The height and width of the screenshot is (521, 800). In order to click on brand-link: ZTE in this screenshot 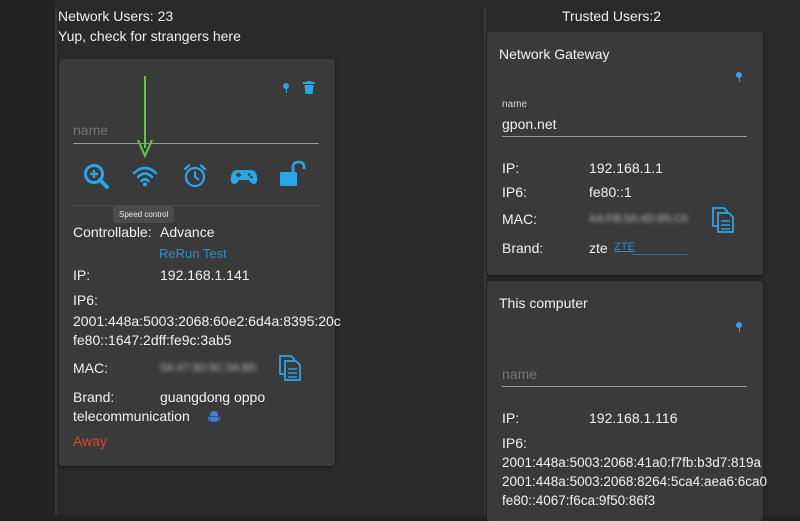, I will do `click(624, 247)`.